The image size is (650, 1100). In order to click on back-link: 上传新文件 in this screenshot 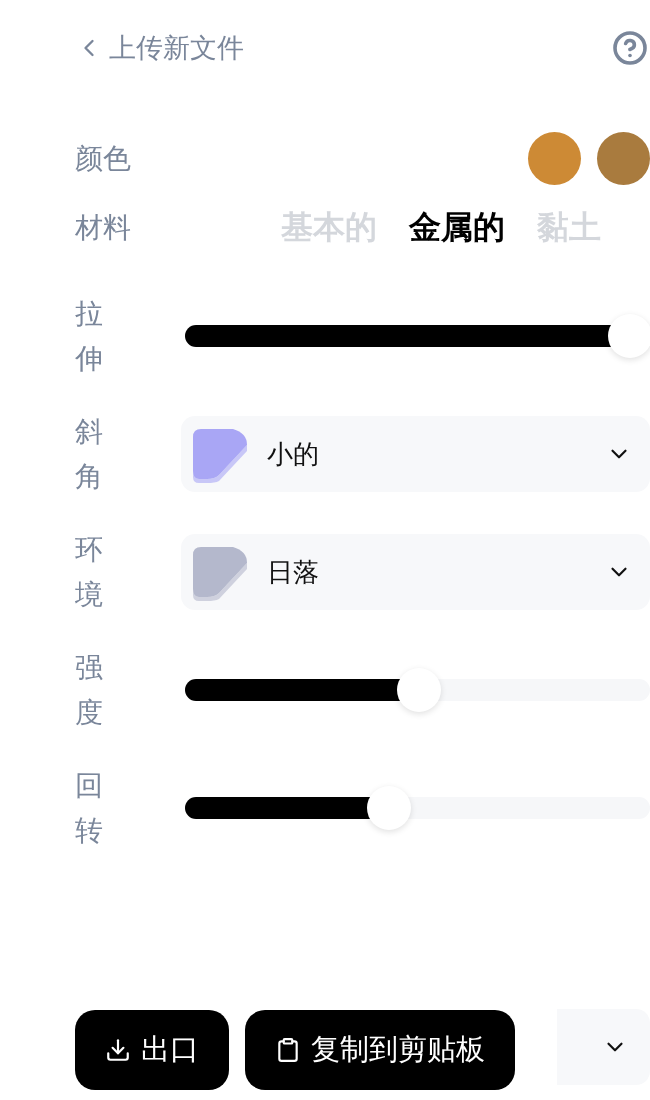, I will do `click(159, 48)`.